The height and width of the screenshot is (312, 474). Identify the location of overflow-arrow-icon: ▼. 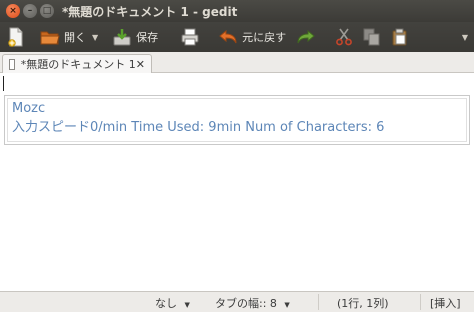
(464, 37).